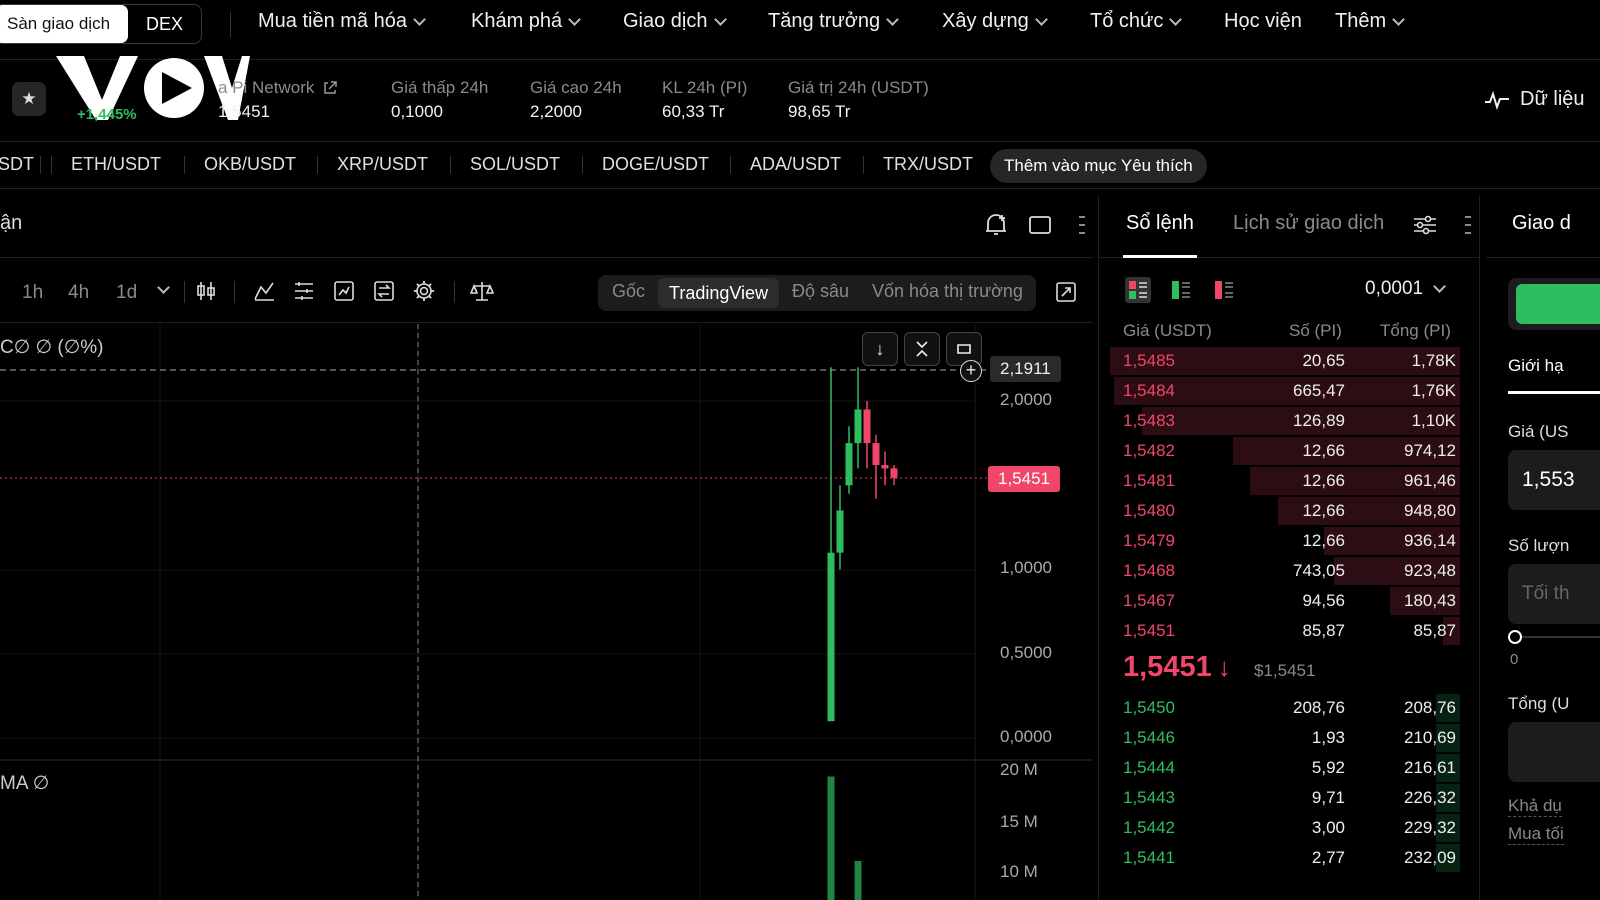 The image size is (1600, 900). Describe the element at coordinates (928, 164) in the screenshot. I see `pair-item: TRX/USDT` at that location.